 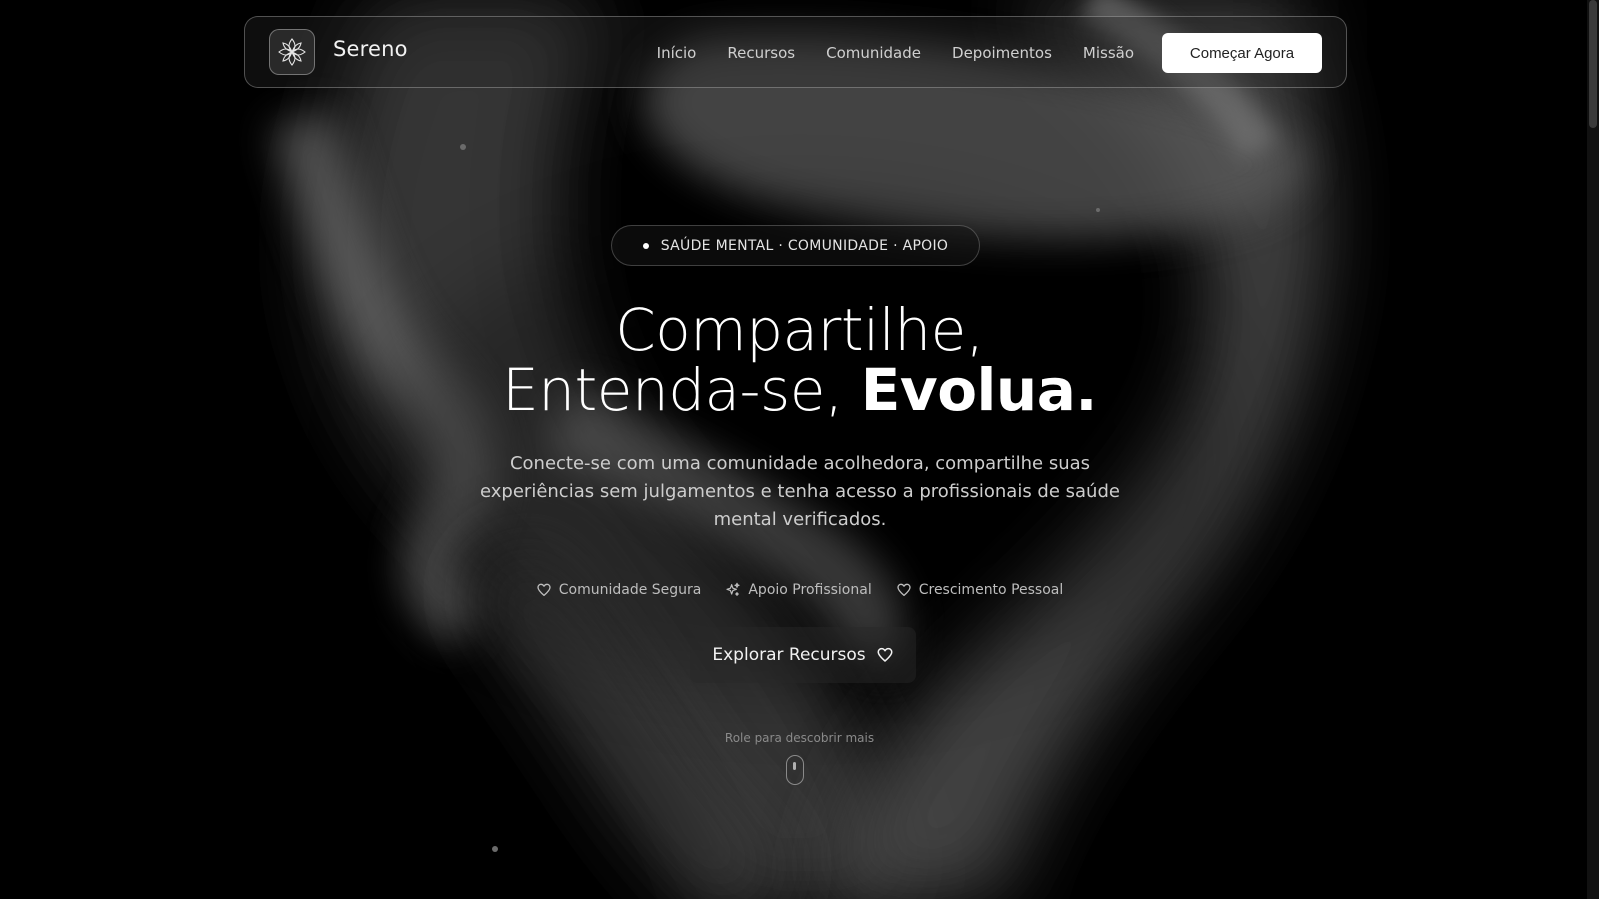 I want to click on brand-name: Sereno, so click(x=370, y=49).